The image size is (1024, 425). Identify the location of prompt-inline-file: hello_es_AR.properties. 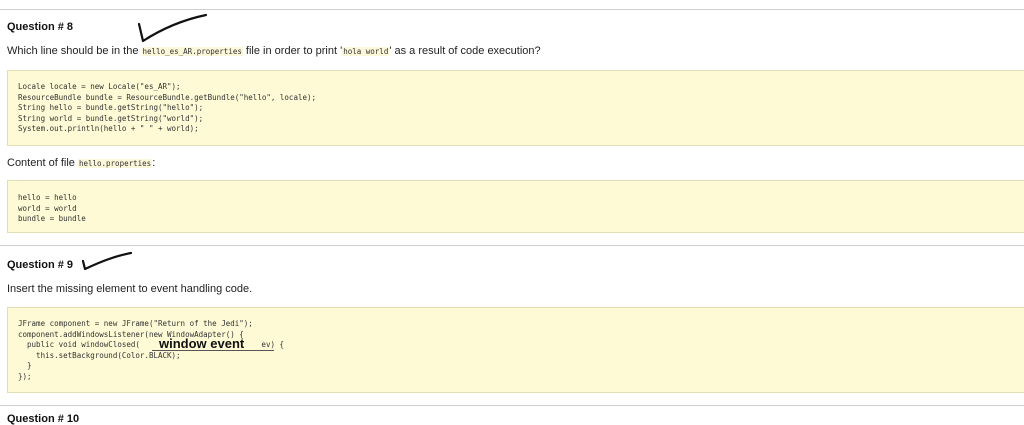
(192, 51).